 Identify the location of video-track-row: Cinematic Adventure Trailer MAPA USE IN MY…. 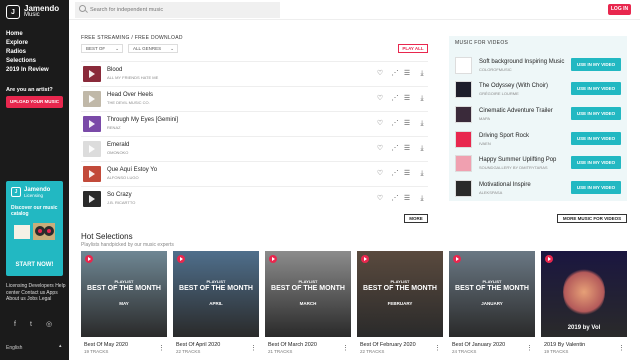
(539, 116).